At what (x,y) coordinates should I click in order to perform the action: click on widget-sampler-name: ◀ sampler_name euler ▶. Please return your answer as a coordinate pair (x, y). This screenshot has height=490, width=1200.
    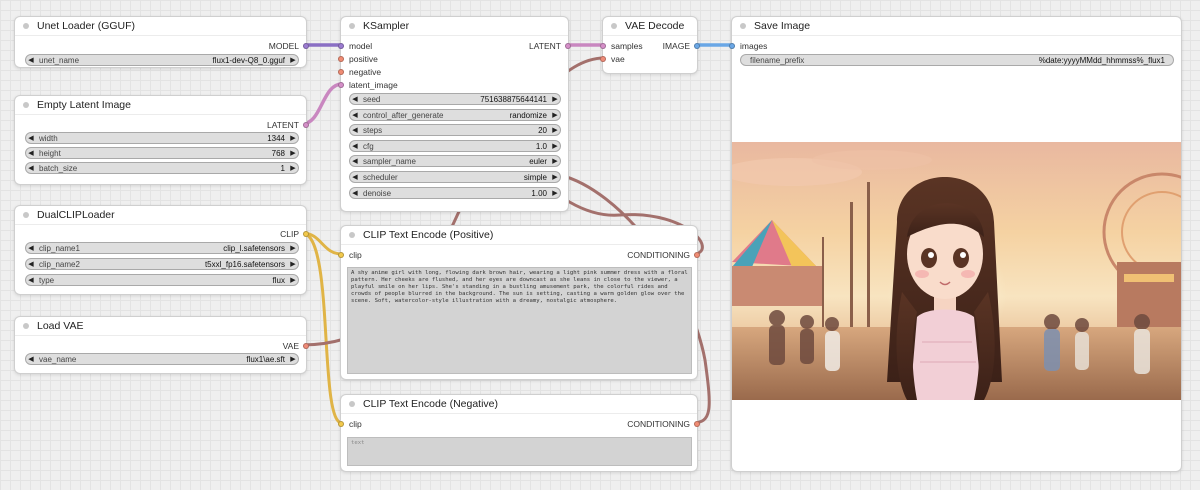
    Looking at the image, I should click on (455, 161).